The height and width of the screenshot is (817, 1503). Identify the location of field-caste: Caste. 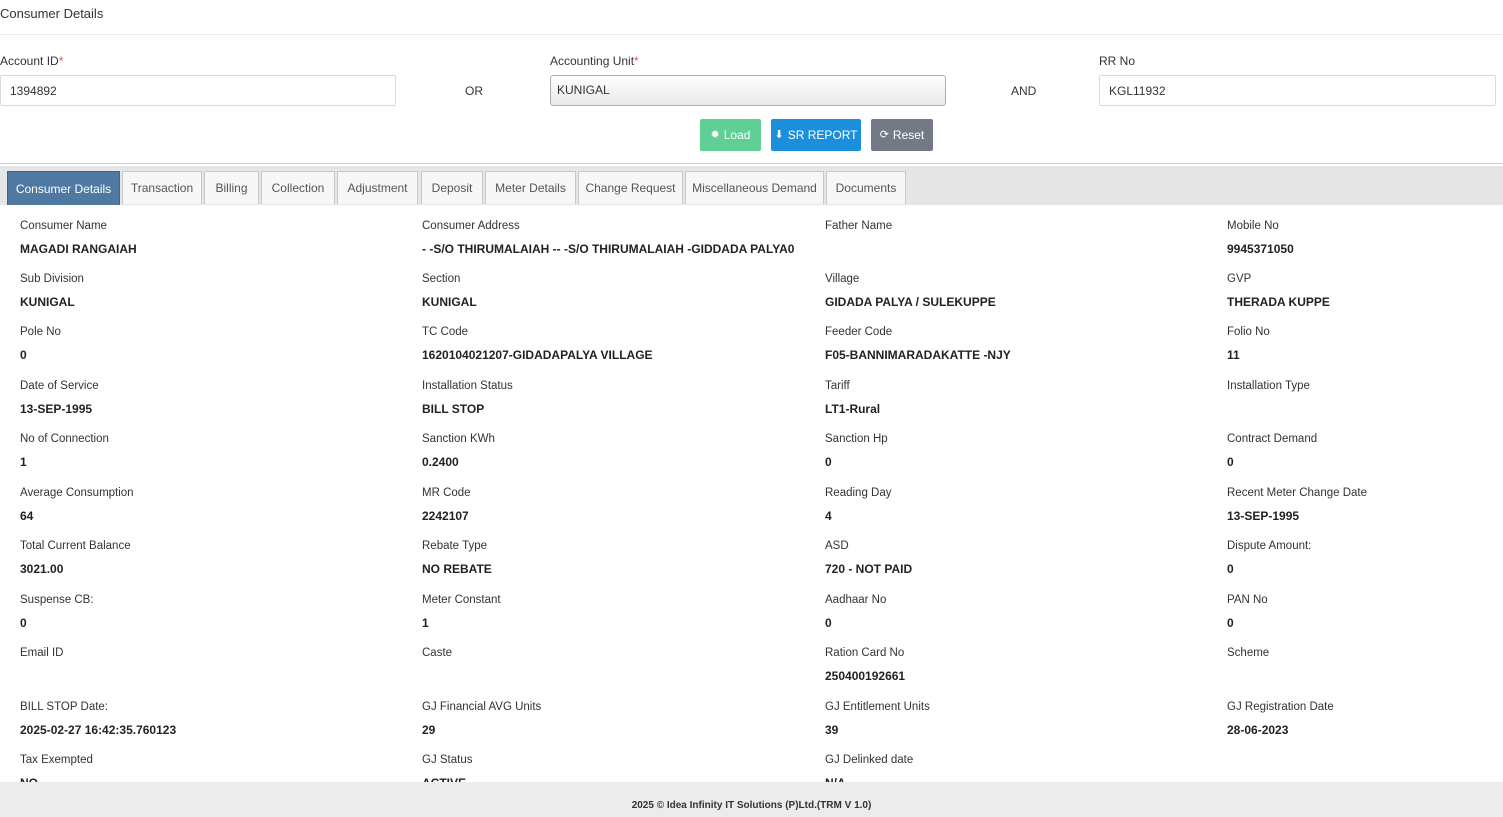
(617, 665).